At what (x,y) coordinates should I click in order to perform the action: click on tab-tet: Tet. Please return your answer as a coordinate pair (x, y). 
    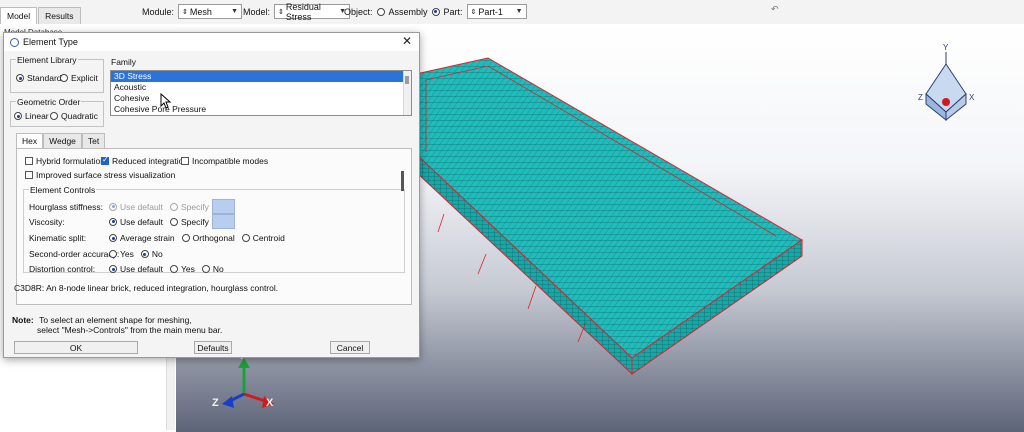
    Looking at the image, I should click on (93, 140).